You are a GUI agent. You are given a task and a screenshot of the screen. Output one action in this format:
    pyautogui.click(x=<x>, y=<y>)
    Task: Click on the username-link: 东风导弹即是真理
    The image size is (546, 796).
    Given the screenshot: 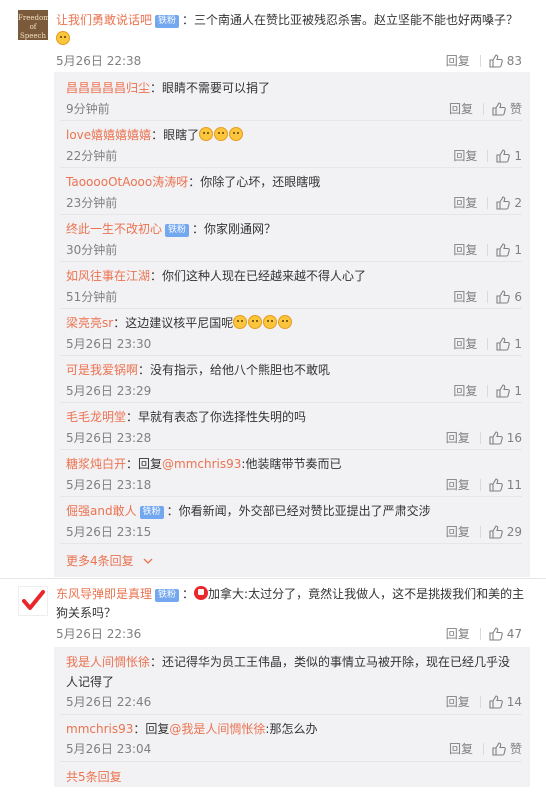 What is the action you would take?
    pyautogui.click(x=104, y=594)
    